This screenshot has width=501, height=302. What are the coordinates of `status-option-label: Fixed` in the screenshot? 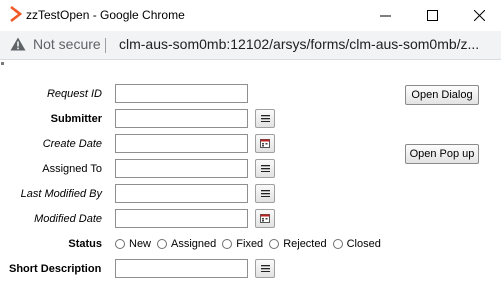 It's located at (250, 244).